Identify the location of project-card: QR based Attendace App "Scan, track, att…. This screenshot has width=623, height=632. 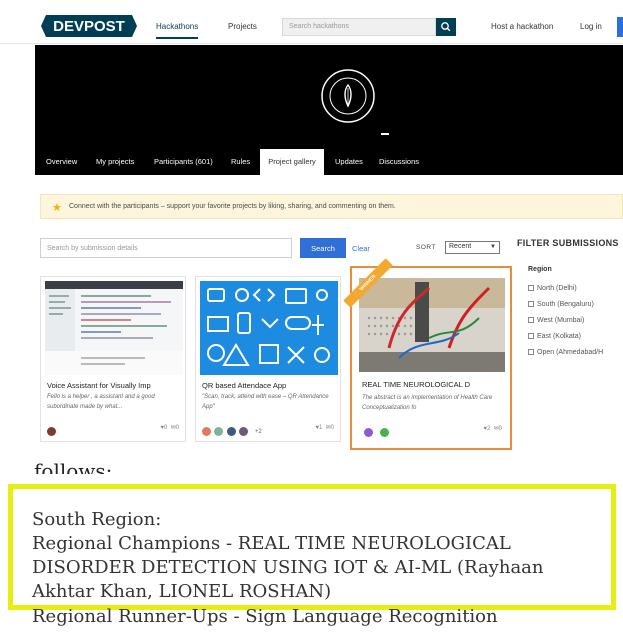
(268, 359).